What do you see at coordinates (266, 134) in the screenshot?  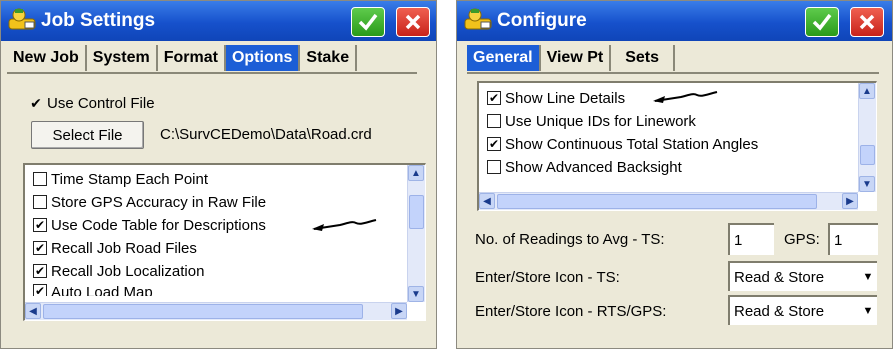 I see `file-path: C:\SurvCEDemo\Data\Road.crd` at bounding box center [266, 134].